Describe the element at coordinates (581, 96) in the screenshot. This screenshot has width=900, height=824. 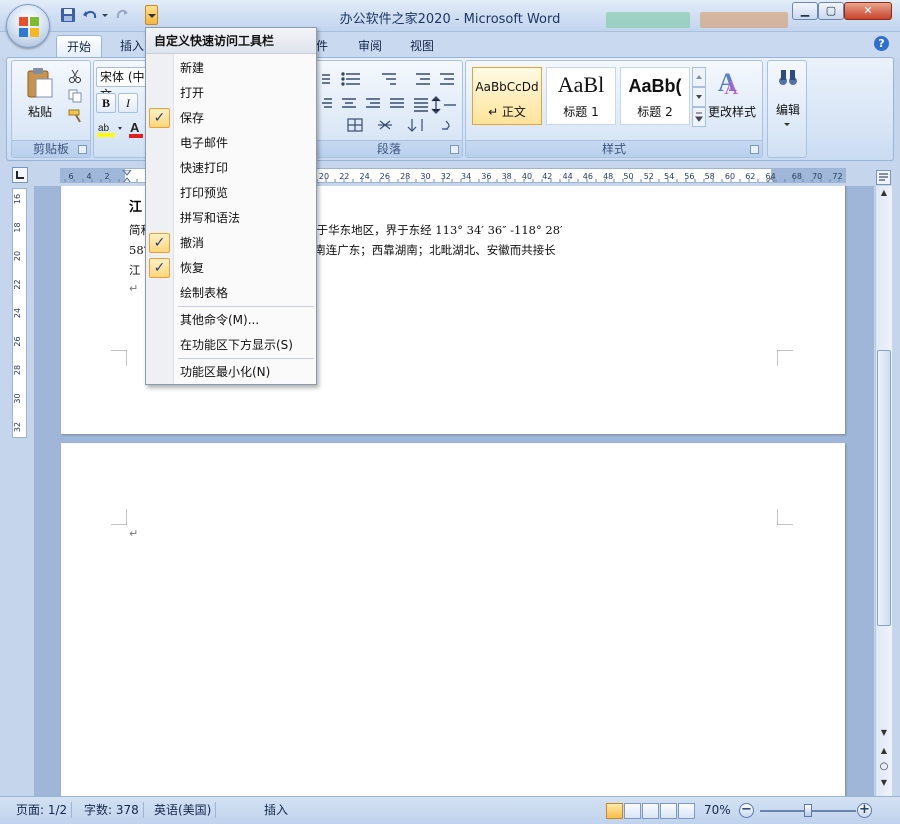
I see `style-heading-1: AaBl 标题 1` at that location.